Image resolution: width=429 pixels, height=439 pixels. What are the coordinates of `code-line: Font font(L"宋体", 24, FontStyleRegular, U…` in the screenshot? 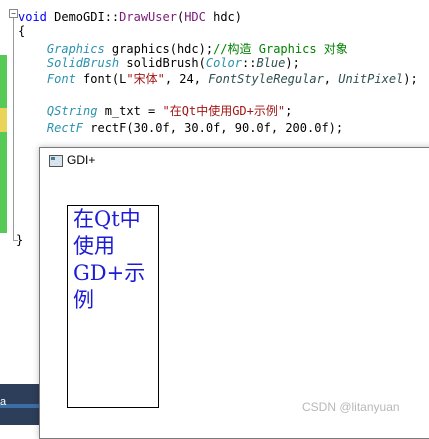 It's located at (218, 79).